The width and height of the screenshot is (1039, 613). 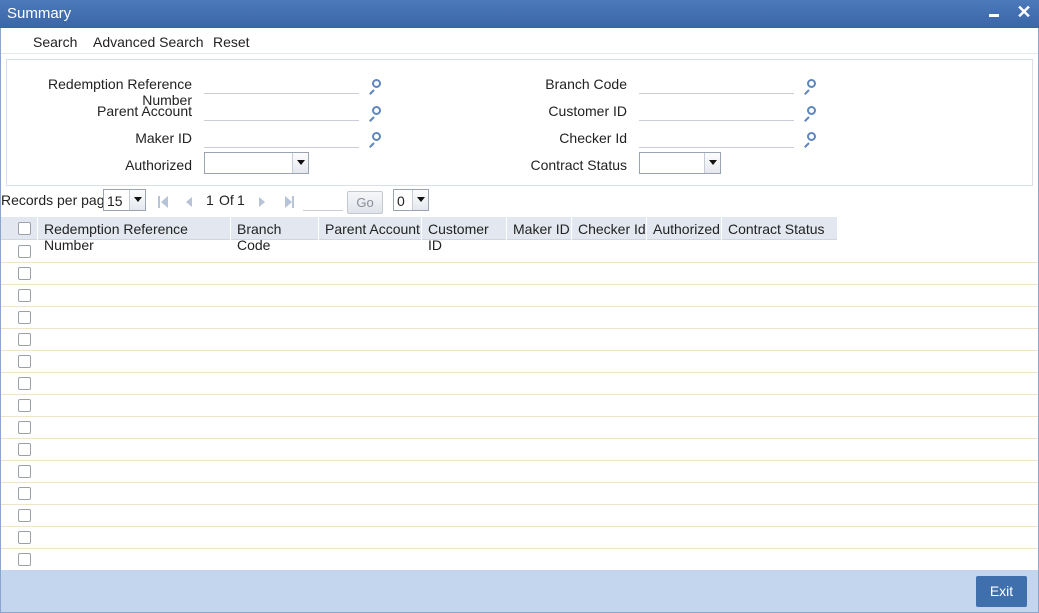 I want to click on authorized-select, so click(x=256, y=163).